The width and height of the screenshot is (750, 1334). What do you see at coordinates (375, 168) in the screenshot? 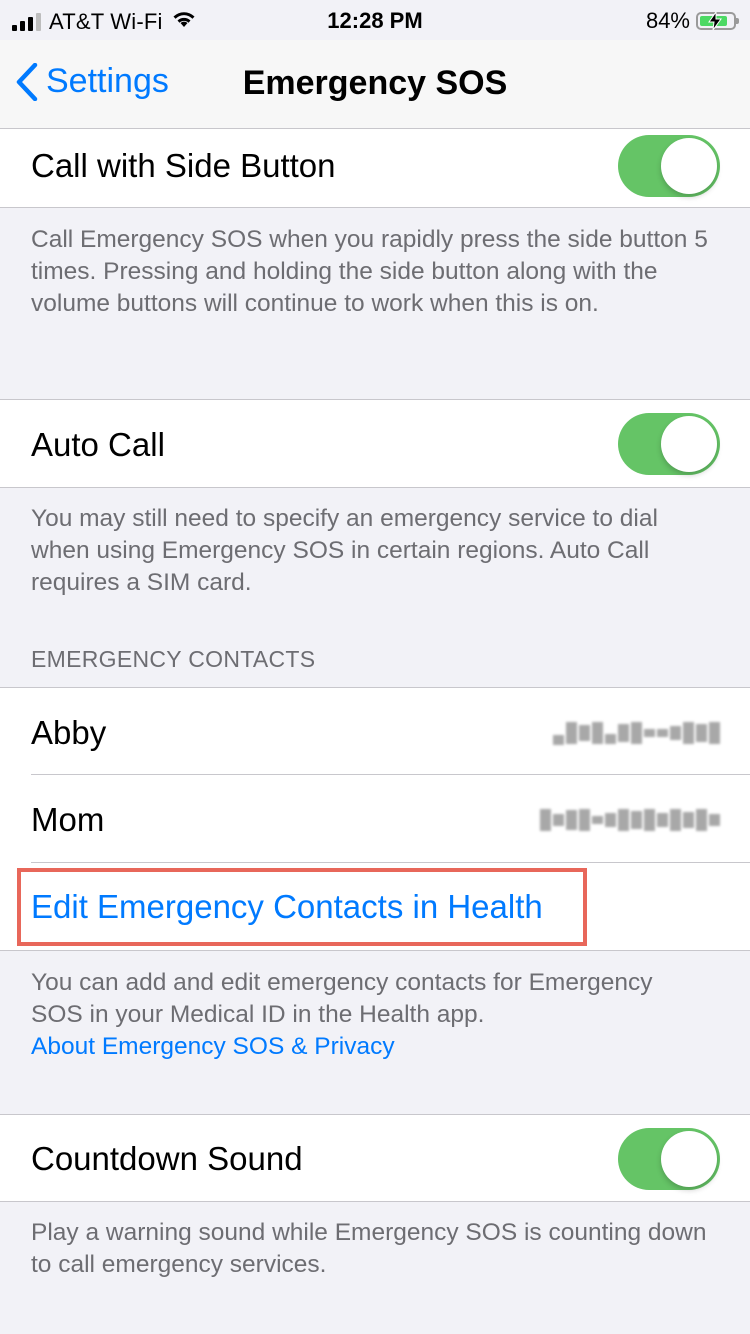
I see `call-with-side-button-row: Call with Side Button` at bounding box center [375, 168].